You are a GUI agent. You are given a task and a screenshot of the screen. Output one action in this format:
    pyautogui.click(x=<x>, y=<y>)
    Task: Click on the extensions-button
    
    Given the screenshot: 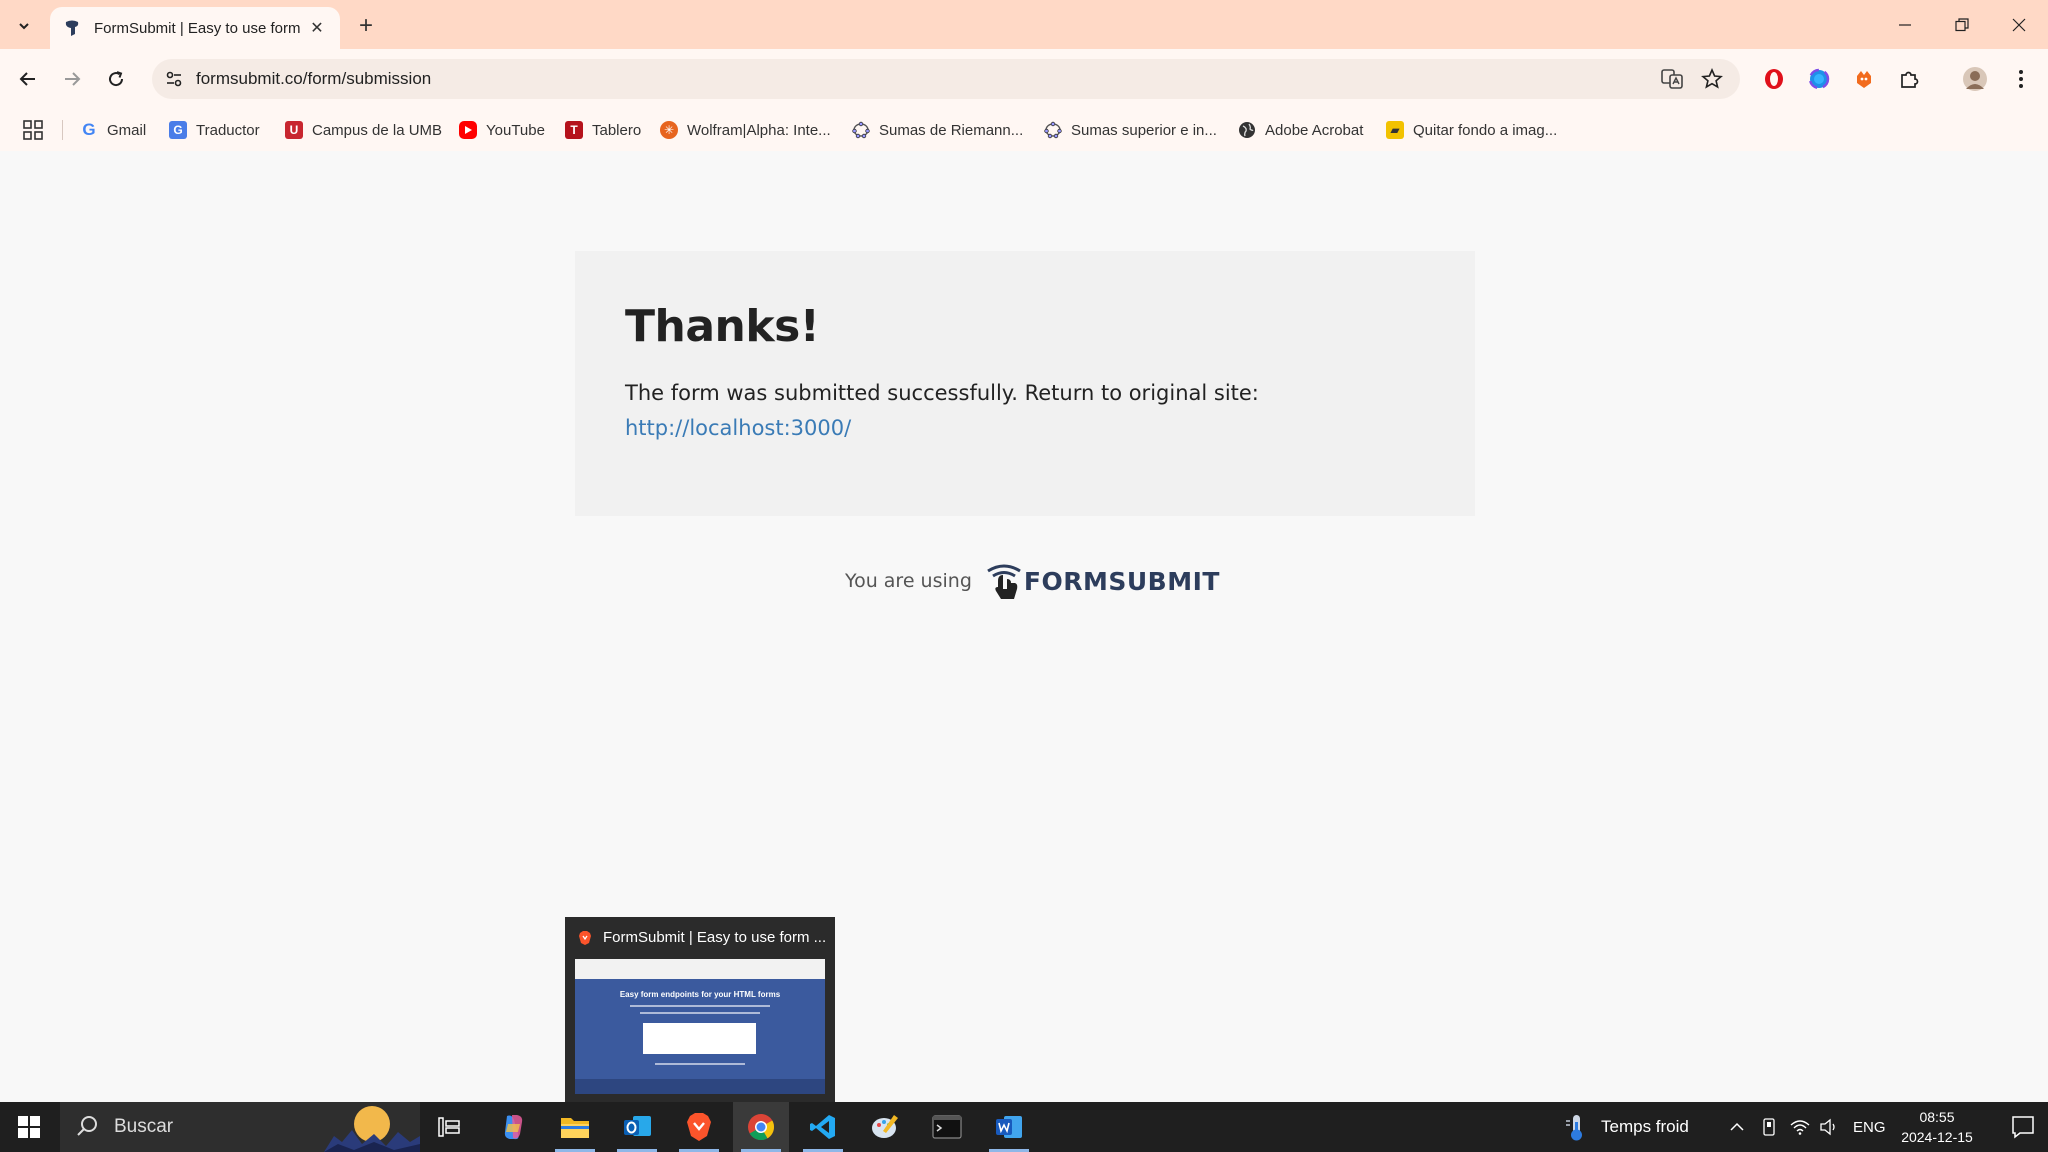 What is the action you would take?
    pyautogui.click(x=1909, y=79)
    